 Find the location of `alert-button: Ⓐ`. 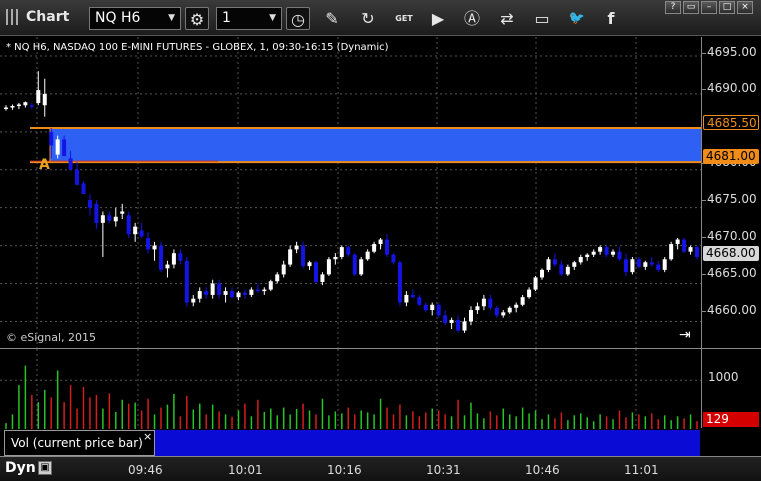

alert-button: Ⓐ is located at coordinates (472, 18).